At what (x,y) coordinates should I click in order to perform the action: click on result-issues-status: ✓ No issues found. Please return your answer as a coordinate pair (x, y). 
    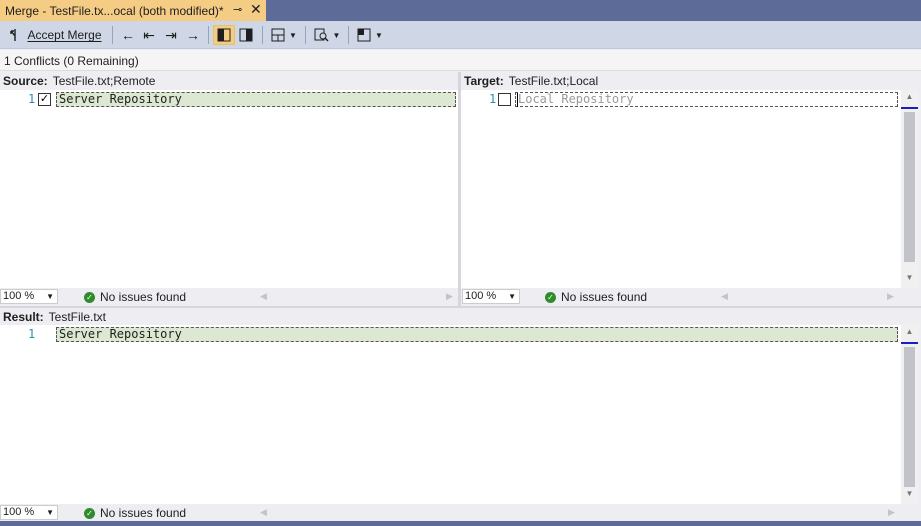
    Looking at the image, I should click on (135, 513).